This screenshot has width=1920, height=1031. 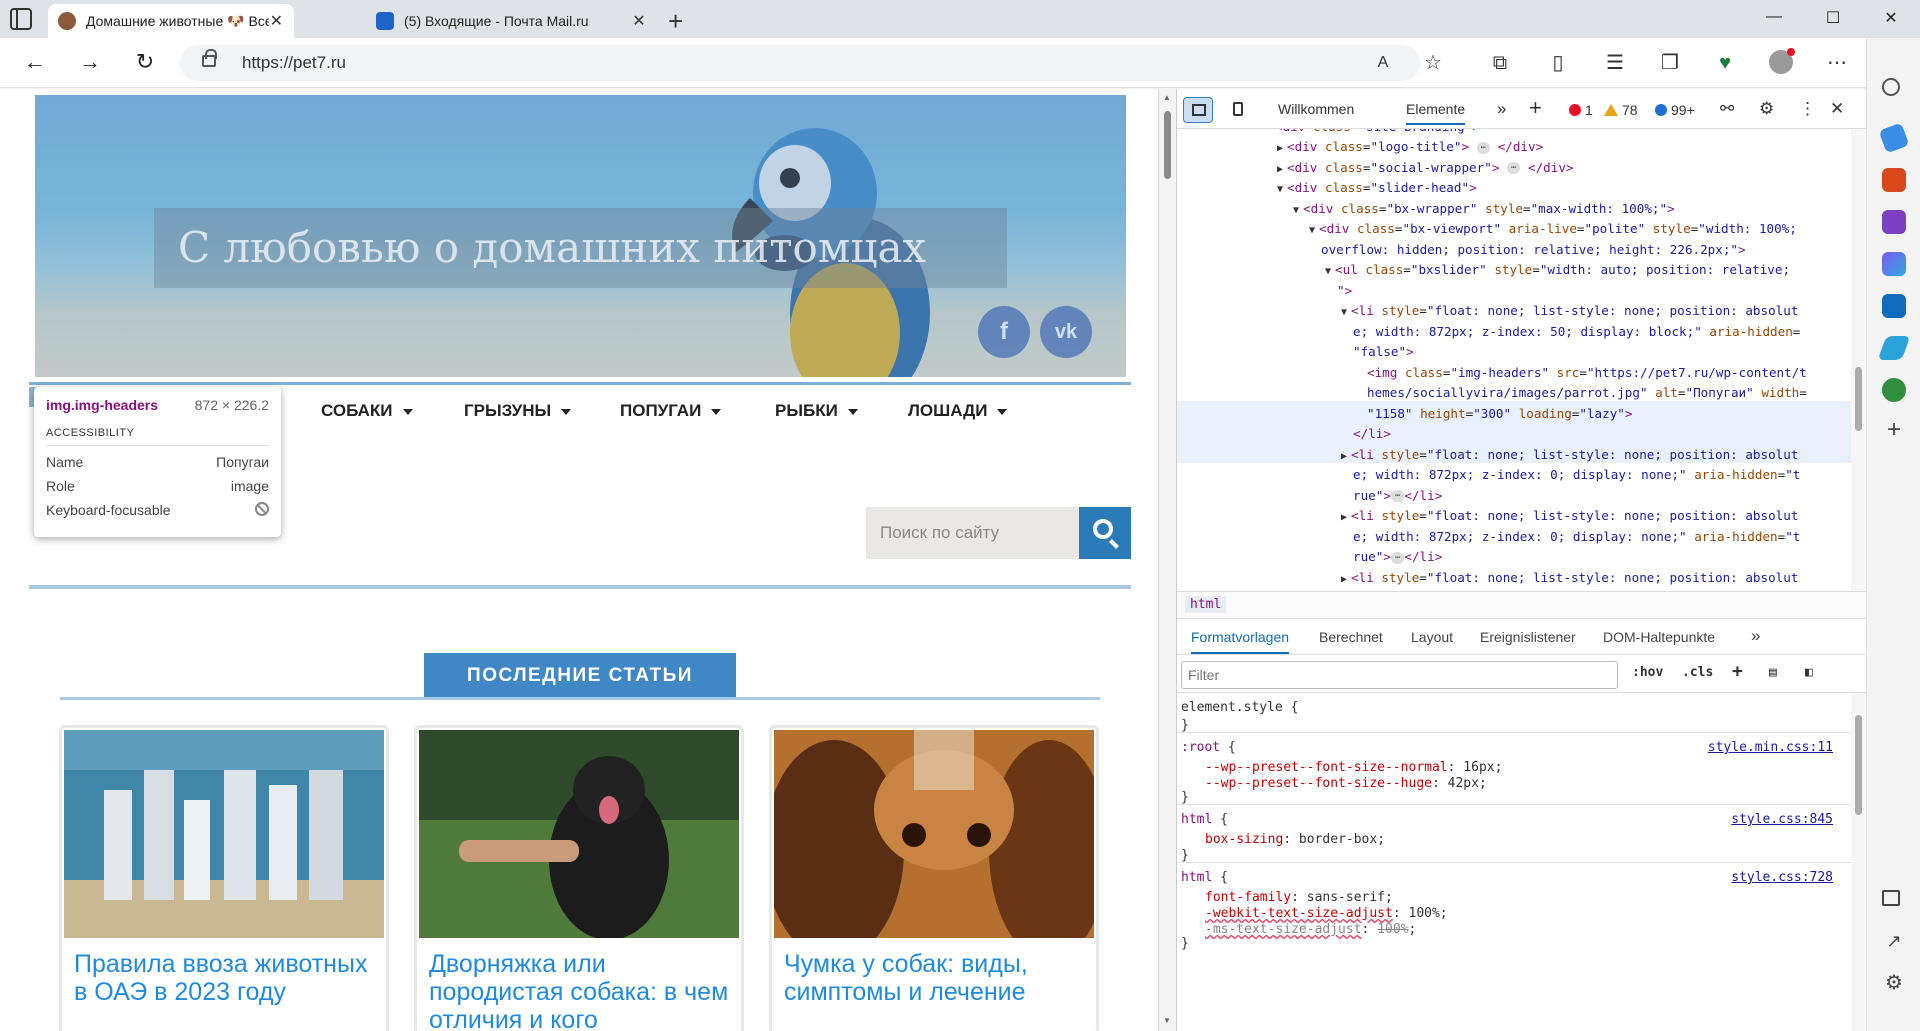 I want to click on article-card: Чумка у собак: виды, симптомы и лечение, so click(x=934, y=878).